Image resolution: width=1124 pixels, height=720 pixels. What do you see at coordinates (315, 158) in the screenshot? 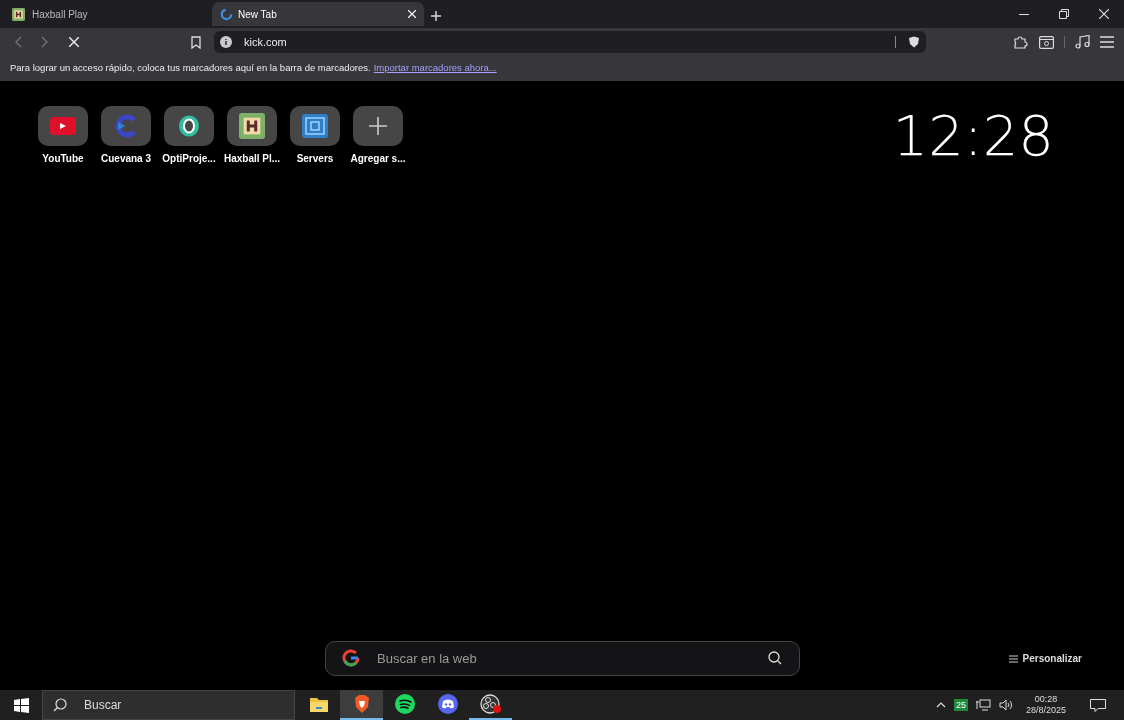
I see `shortcut-label: Servers` at bounding box center [315, 158].